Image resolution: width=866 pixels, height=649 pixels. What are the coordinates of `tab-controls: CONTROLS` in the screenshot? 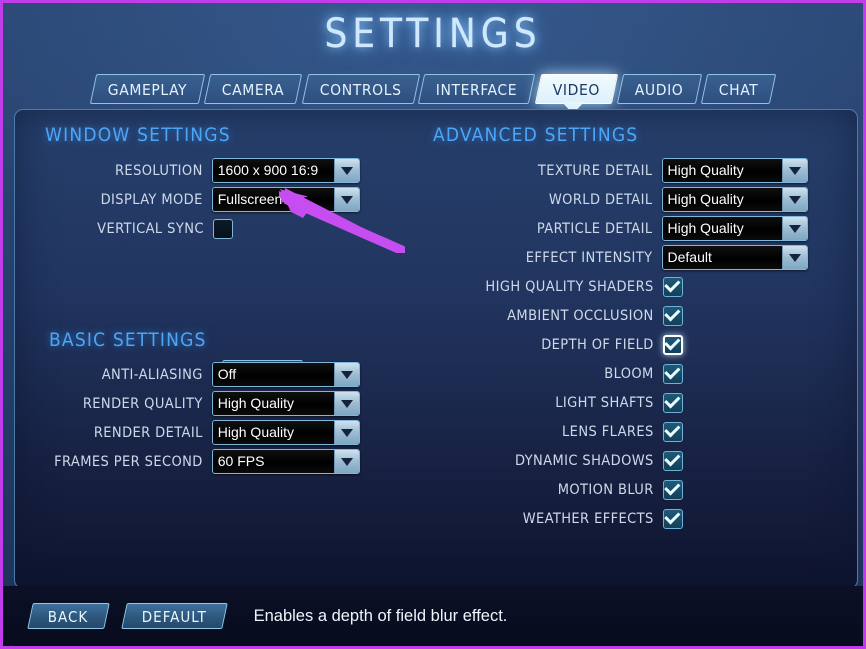 It's located at (360, 89).